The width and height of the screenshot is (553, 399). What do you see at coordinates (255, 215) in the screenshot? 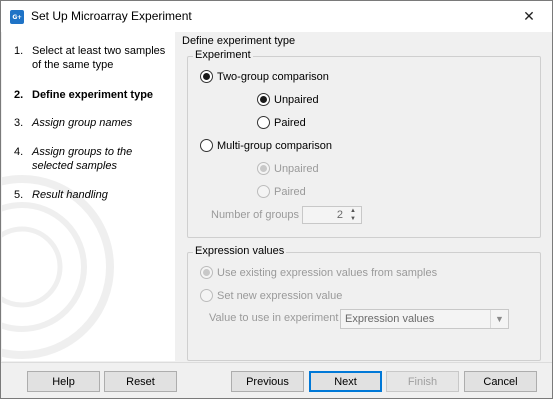
I see `number-of-groups-label: Number of groups` at bounding box center [255, 215].